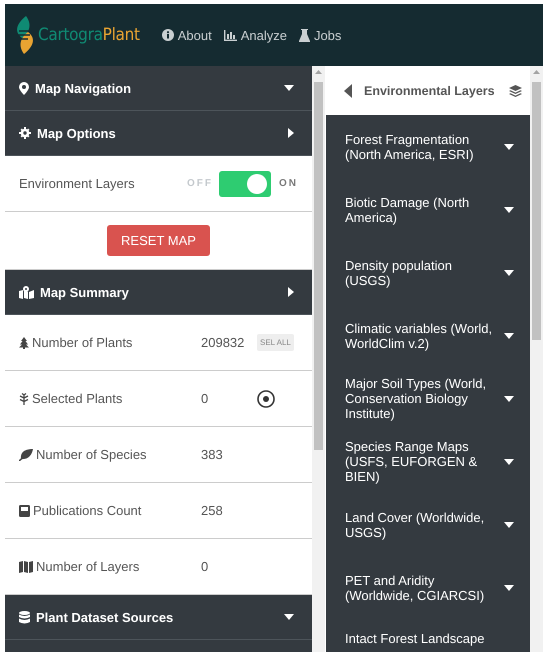  I want to click on stat-label: Number of Plants, so click(82, 342).